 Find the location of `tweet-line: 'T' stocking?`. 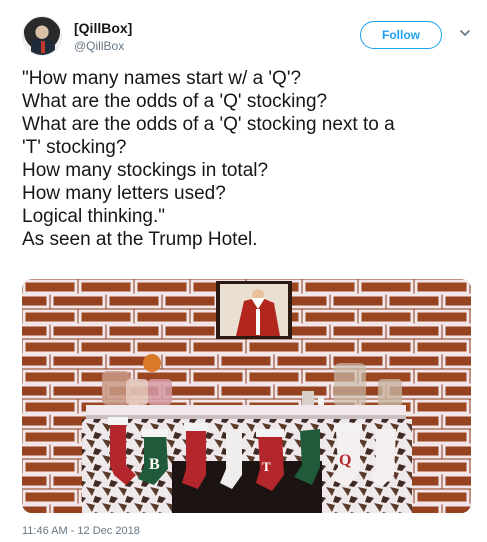

tweet-line: 'T' stocking? is located at coordinates (74, 147).